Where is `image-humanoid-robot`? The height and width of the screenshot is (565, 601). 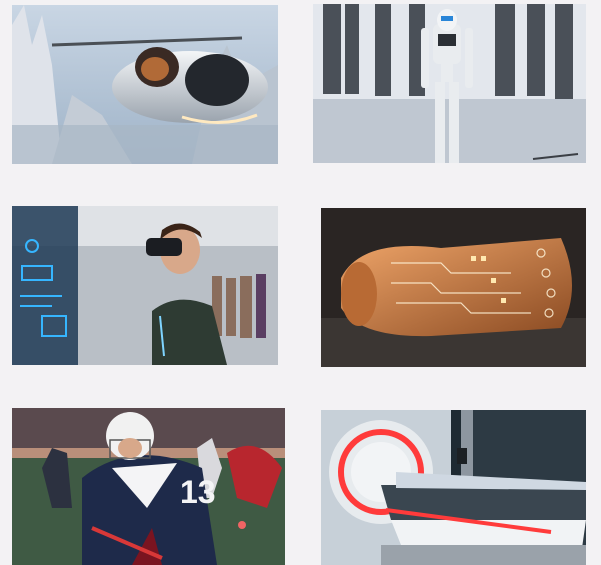 image-humanoid-robot is located at coordinates (449, 83).